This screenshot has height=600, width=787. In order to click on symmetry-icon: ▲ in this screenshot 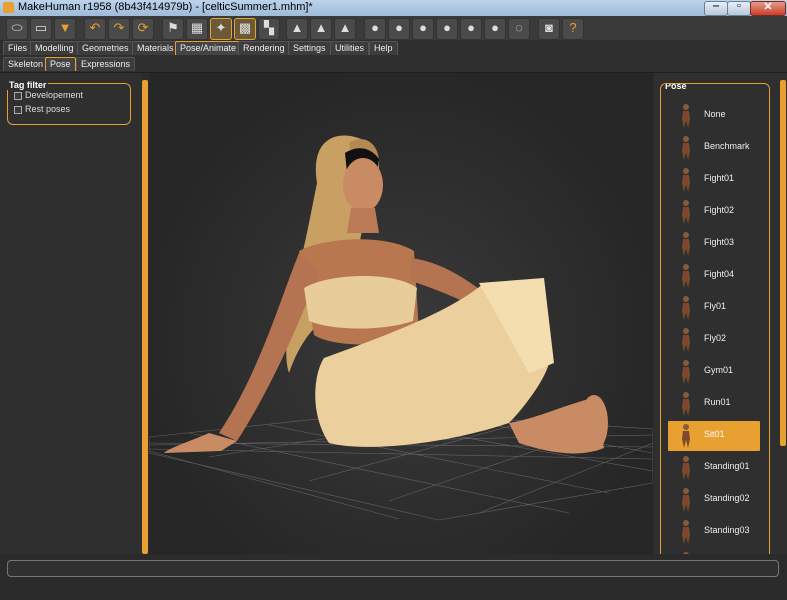, I will do `click(345, 27)`.